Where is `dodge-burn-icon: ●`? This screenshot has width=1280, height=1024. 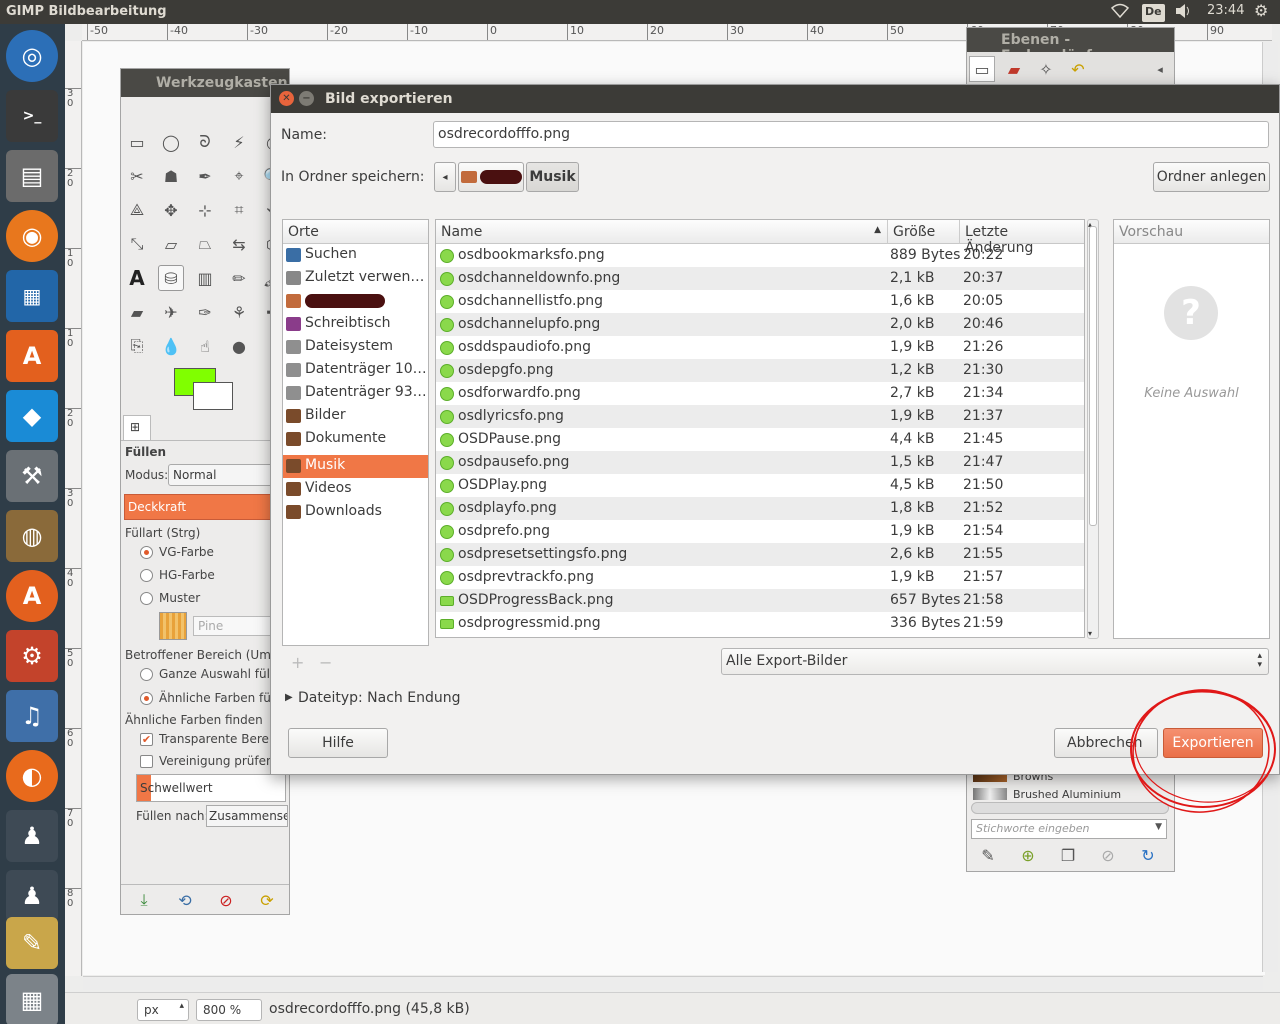
dodge-burn-icon: ● is located at coordinates (239, 346).